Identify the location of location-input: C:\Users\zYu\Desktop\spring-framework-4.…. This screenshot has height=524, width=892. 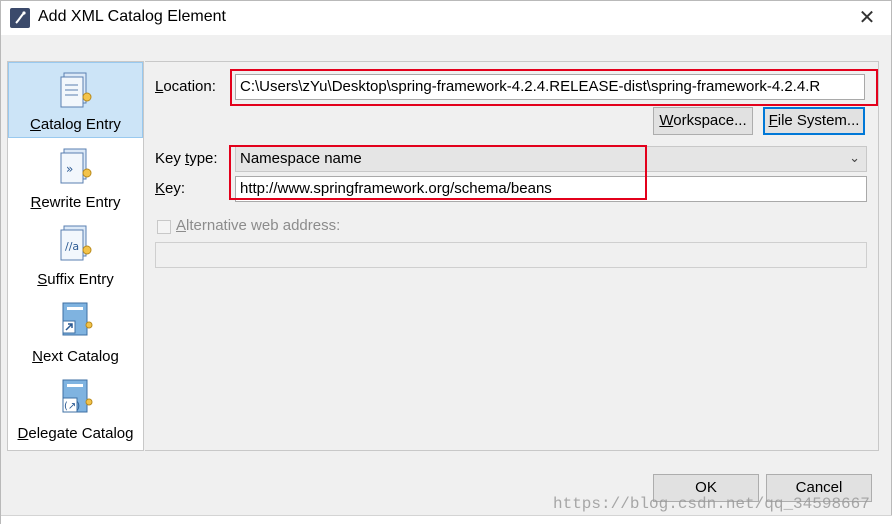
(550, 87).